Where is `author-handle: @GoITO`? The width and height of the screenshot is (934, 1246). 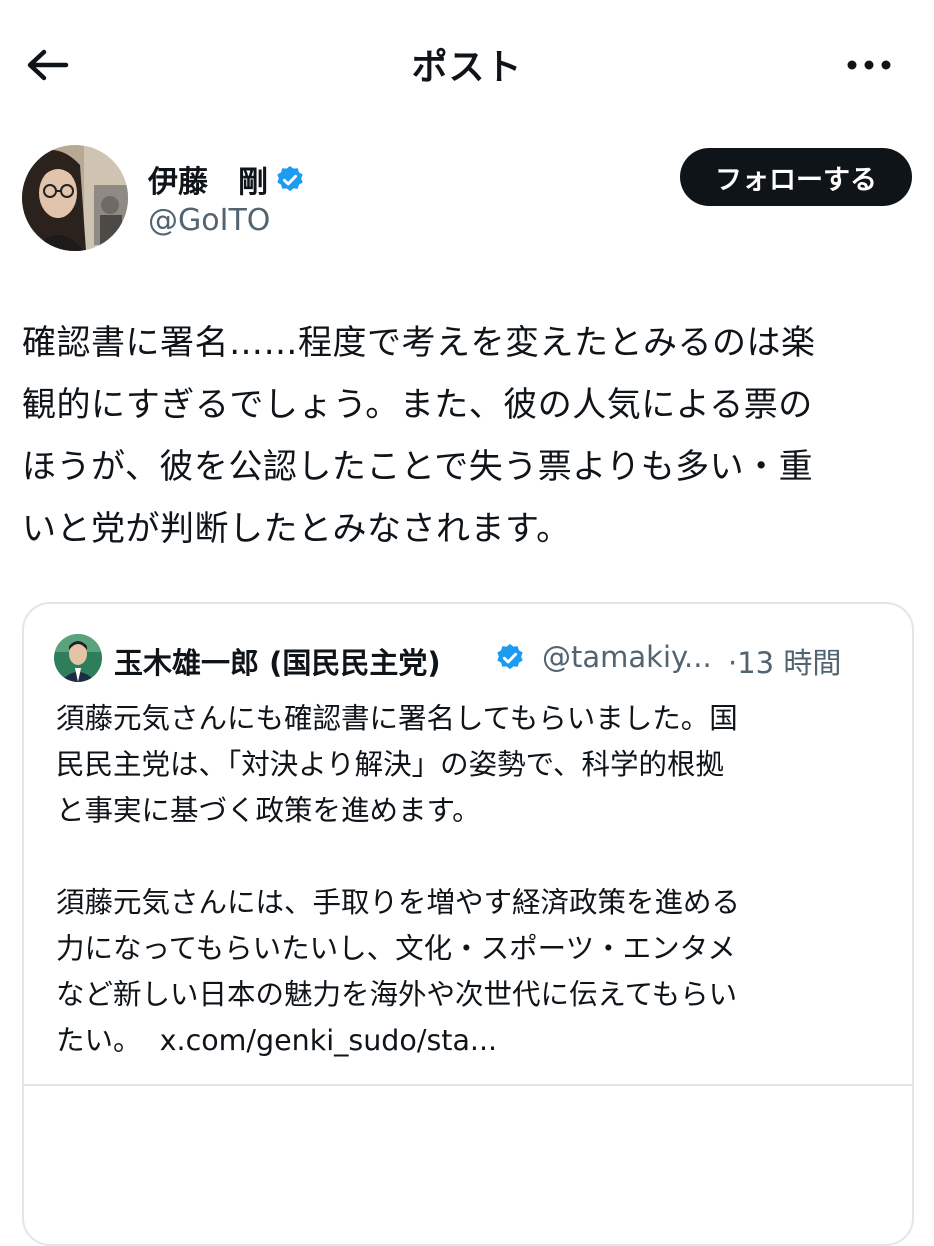 author-handle: @GoITO is located at coordinates (209, 220).